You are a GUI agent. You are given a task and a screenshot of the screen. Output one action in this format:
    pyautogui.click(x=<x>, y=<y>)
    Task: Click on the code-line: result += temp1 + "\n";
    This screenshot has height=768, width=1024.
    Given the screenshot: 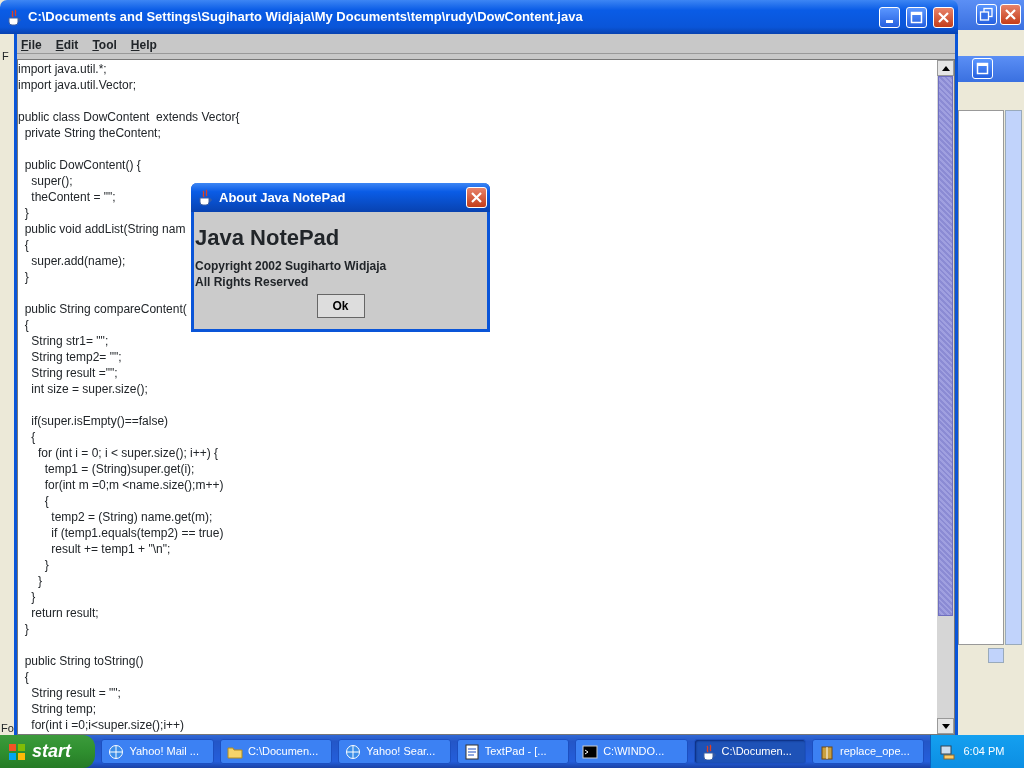 What is the action you would take?
    pyautogui.click(x=110, y=549)
    